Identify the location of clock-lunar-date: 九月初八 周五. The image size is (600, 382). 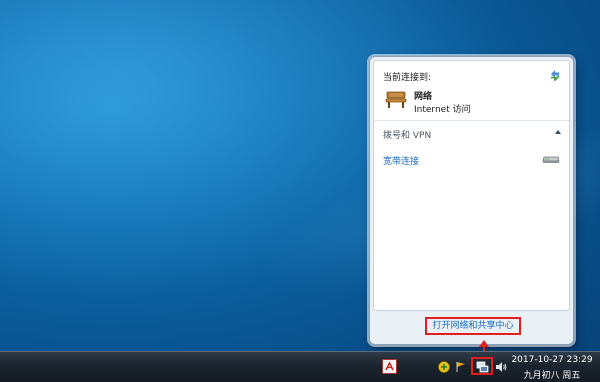
(552, 376).